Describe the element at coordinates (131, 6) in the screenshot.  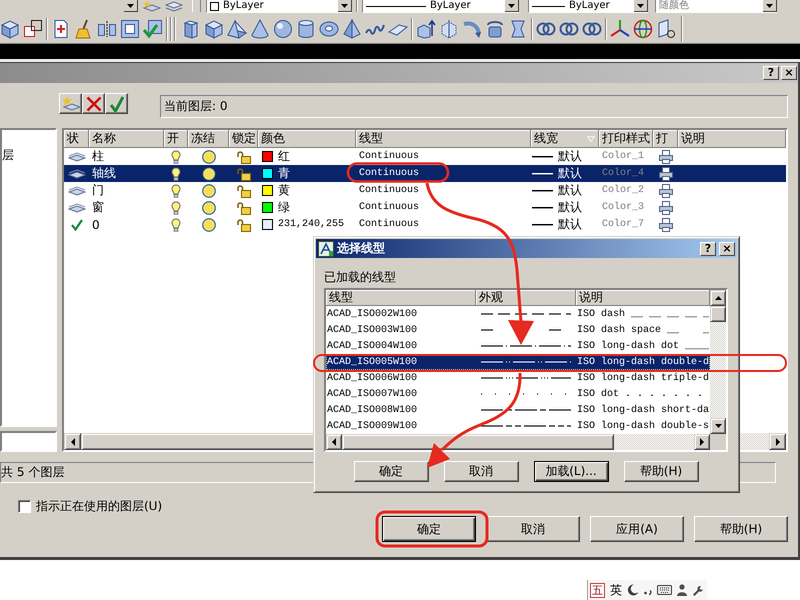
I see `dropdown-button` at that location.